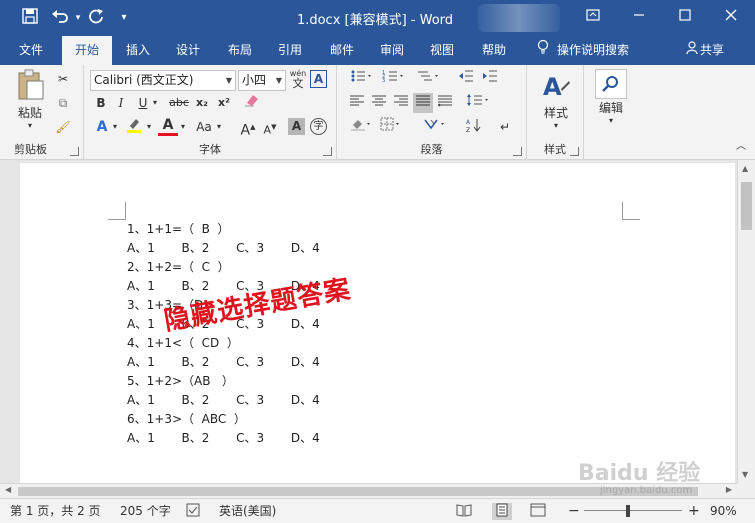 This screenshot has width=755, height=523. Describe the element at coordinates (219, 127) in the screenshot. I see `change-case-dropdown-icon: ▾` at that location.